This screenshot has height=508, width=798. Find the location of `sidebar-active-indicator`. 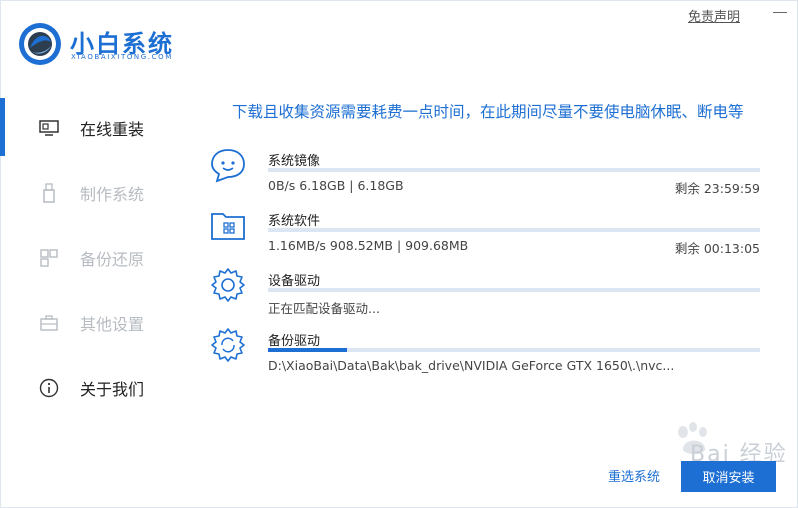

sidebar-active-indicator is located at coordinates (2, 127).